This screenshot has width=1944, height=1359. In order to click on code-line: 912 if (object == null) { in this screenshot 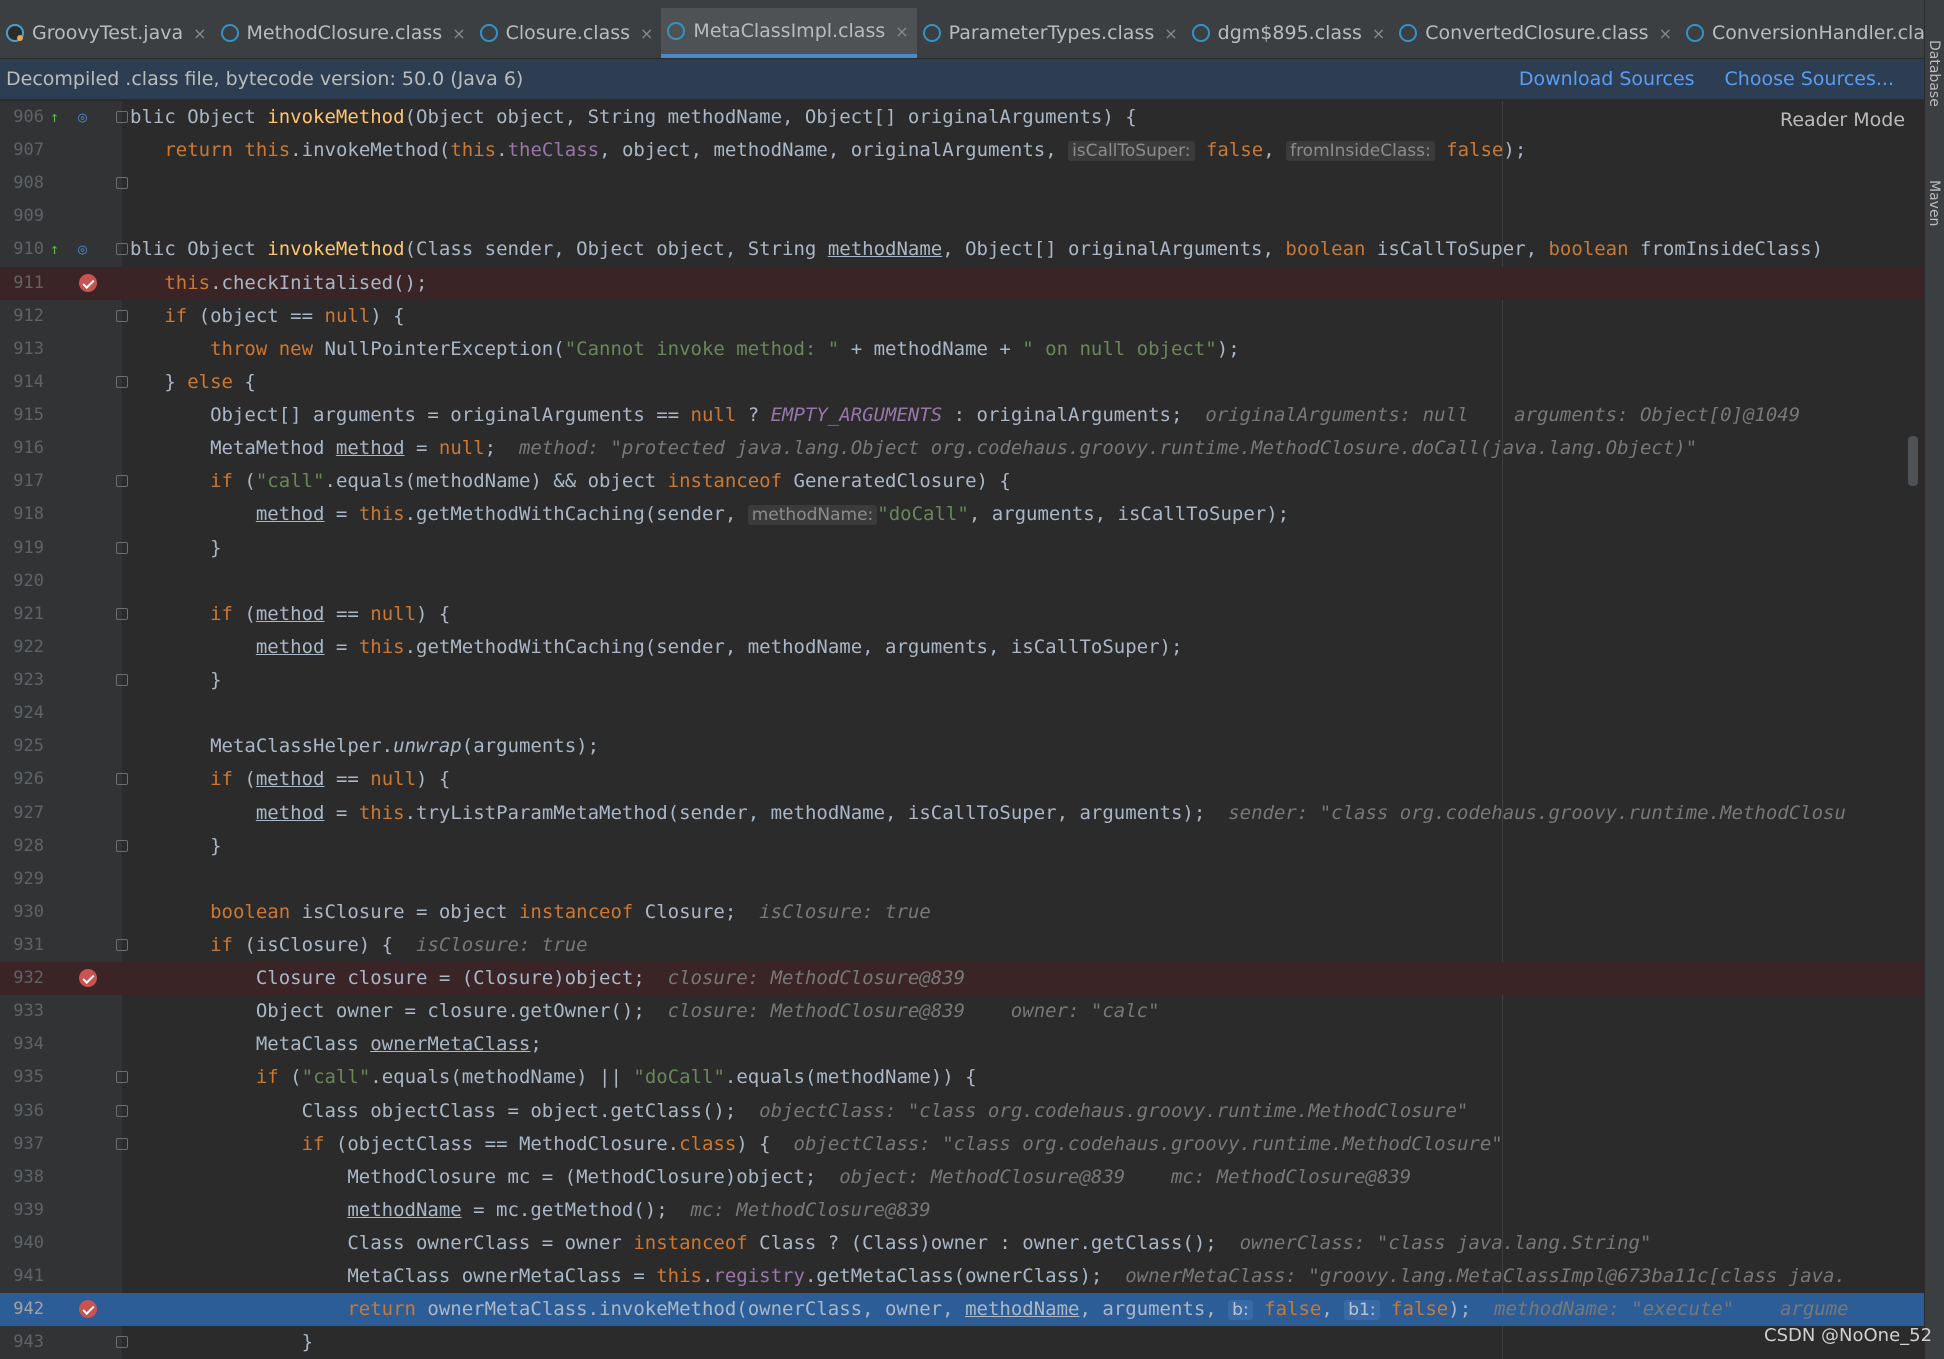, I will do `click(962, 316)`.